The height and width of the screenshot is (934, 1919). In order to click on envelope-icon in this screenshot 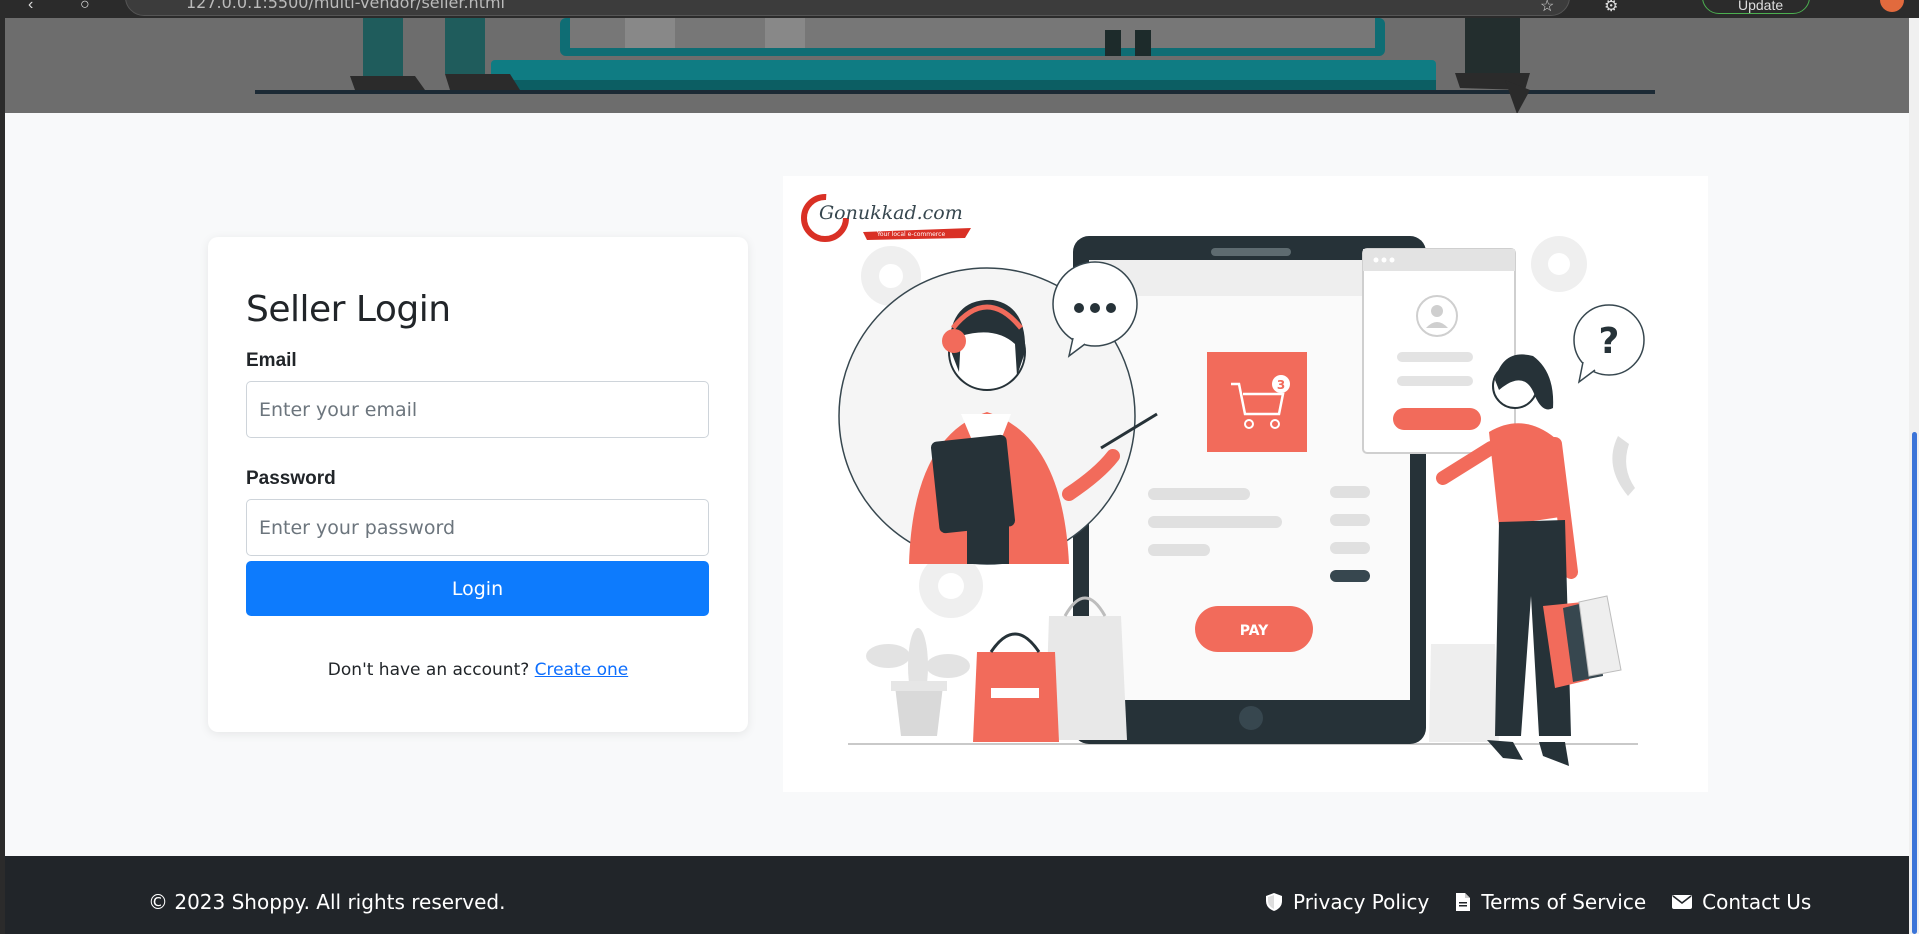, I will do `click(1682, 902)`.